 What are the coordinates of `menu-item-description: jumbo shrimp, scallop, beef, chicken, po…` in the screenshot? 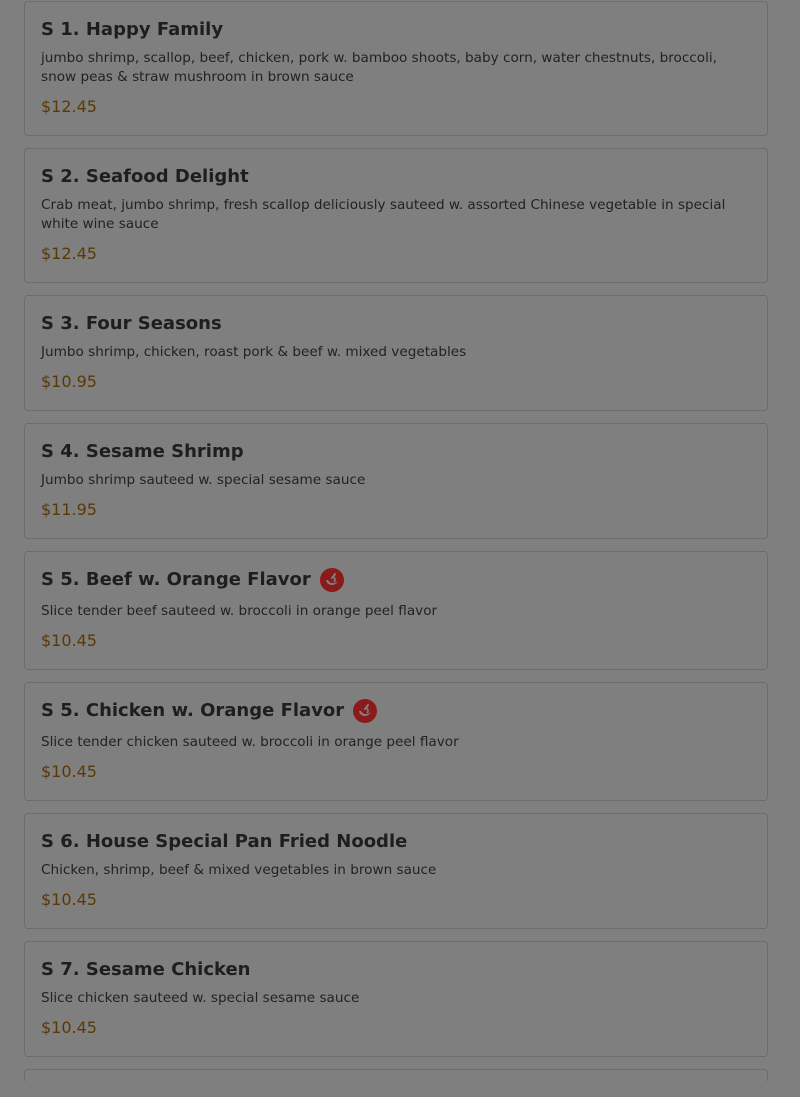 It's located at (379, 67).